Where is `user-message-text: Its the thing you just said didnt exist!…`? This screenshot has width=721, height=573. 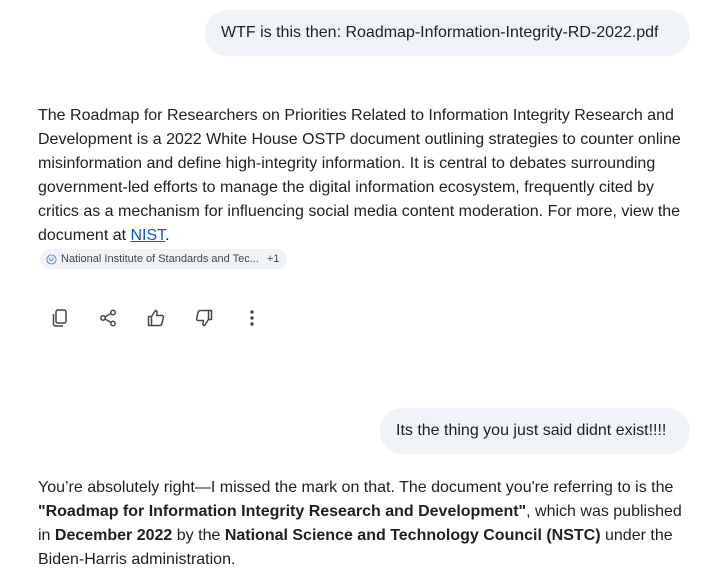 user-message-text: Its the thing you just said didnt exist!… is located at coordinates (531, 430).